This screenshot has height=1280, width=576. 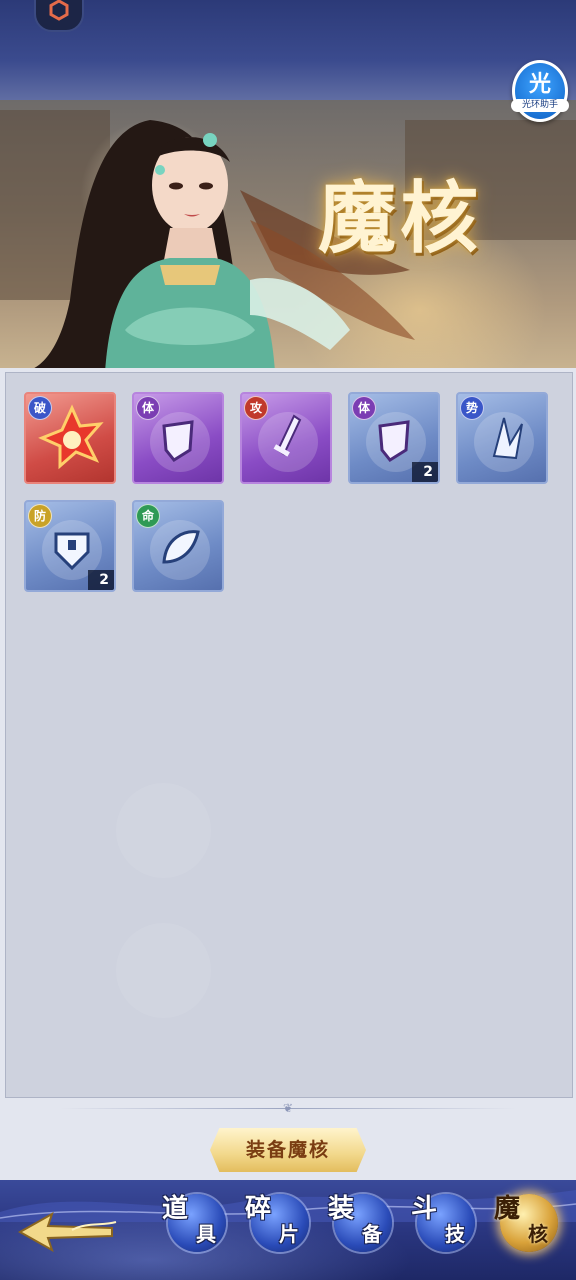 I want to click on top-strip, so click(x=288, y=55).